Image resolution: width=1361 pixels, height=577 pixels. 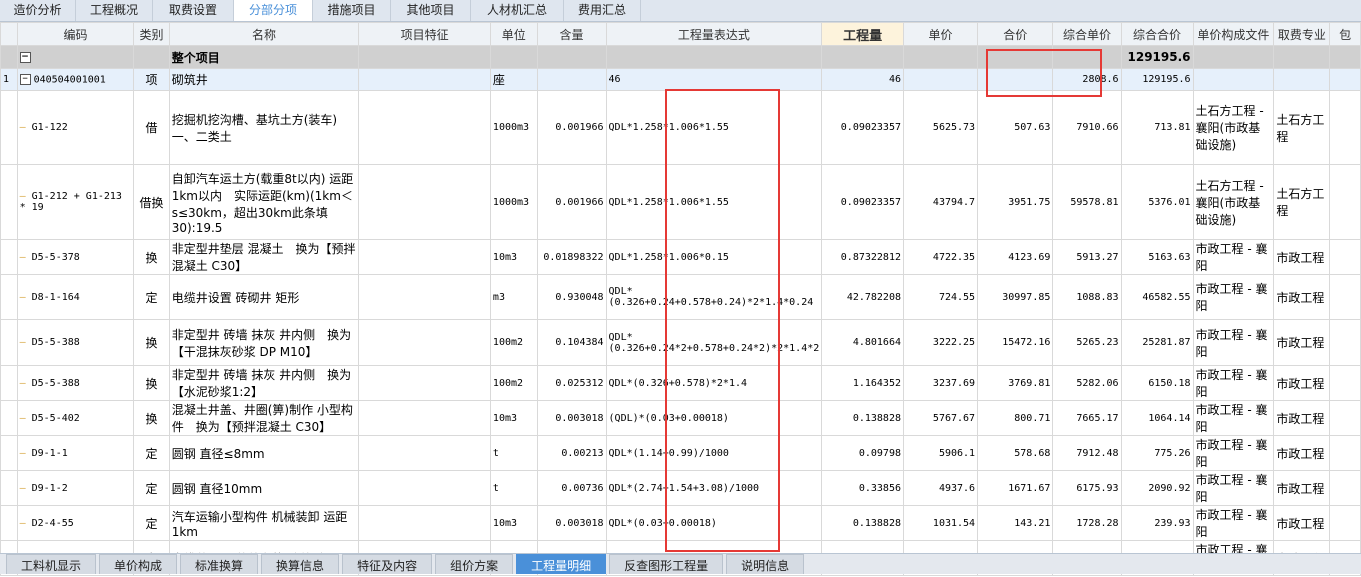 I want to click on cell-qty: 0.33856, so click(x=862, y=488).